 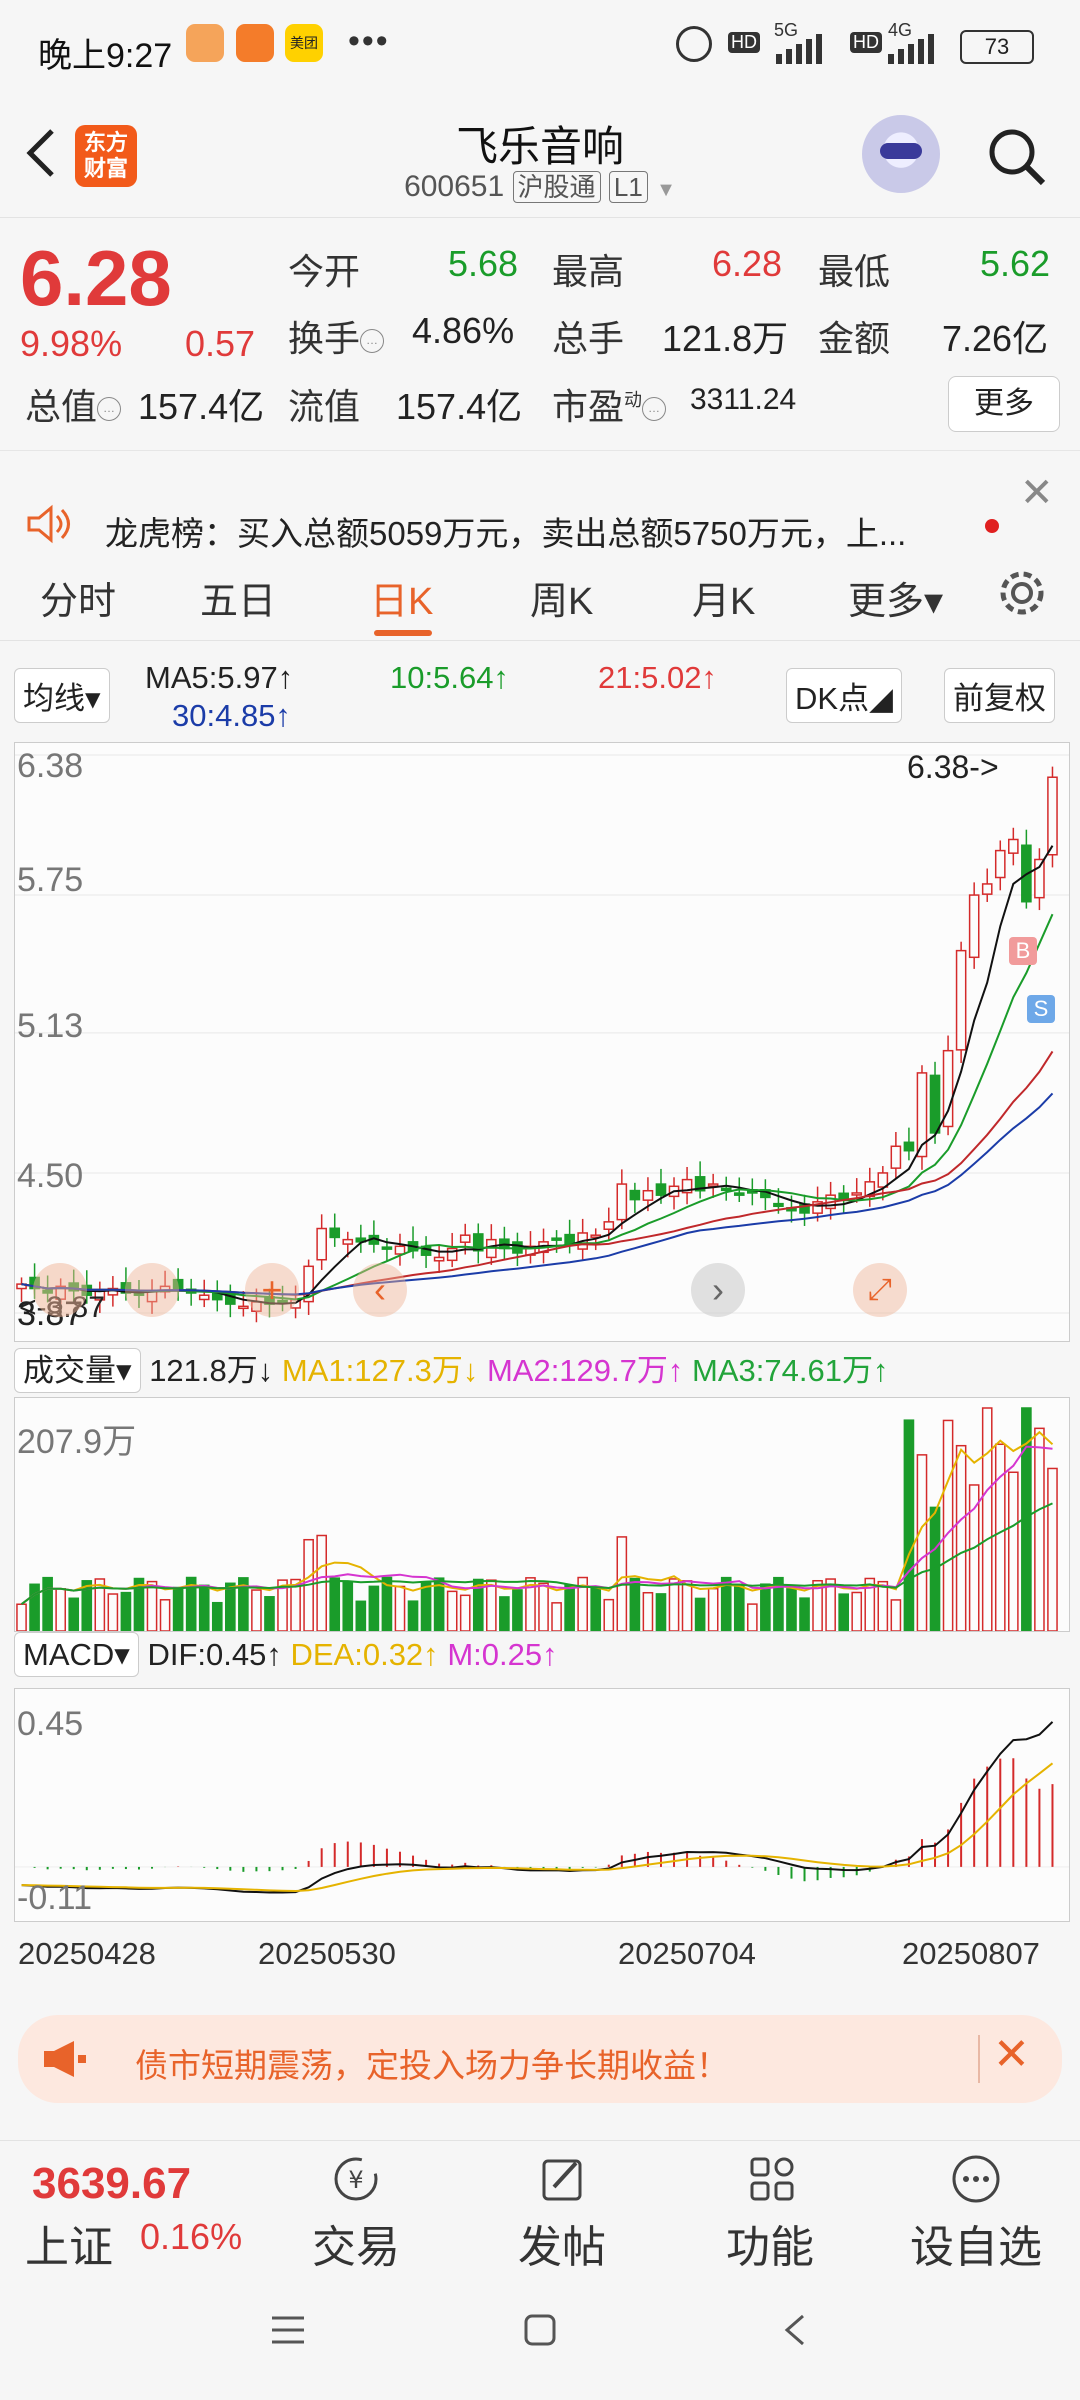 I want to click on dk-point-button: DK点◢, so click(x=844, y=695).